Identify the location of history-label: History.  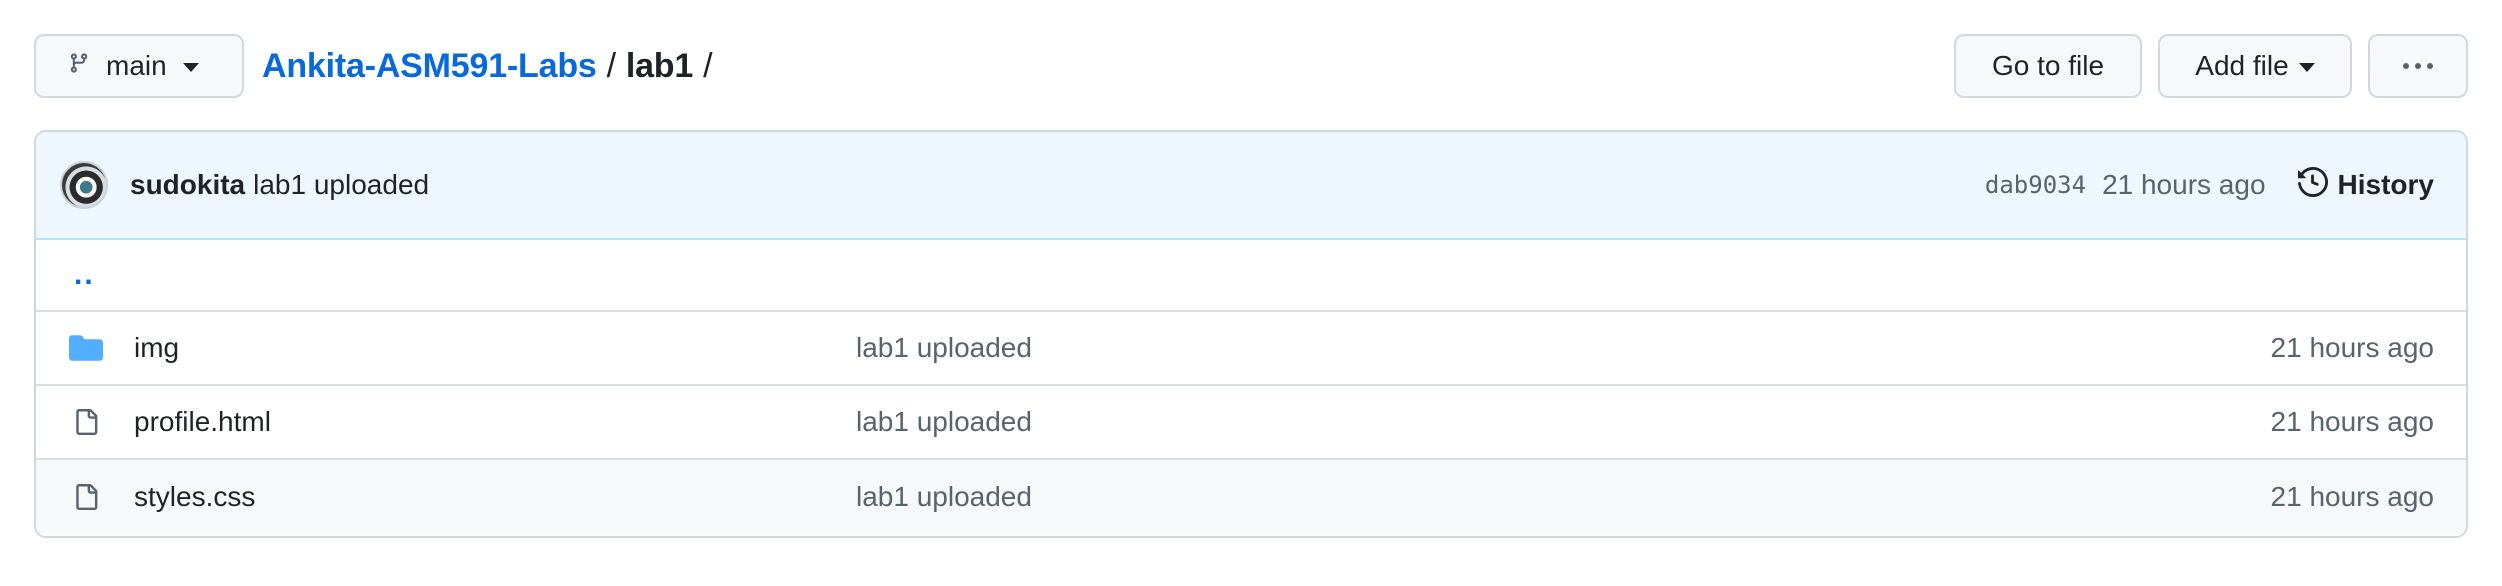
(2385, 184).